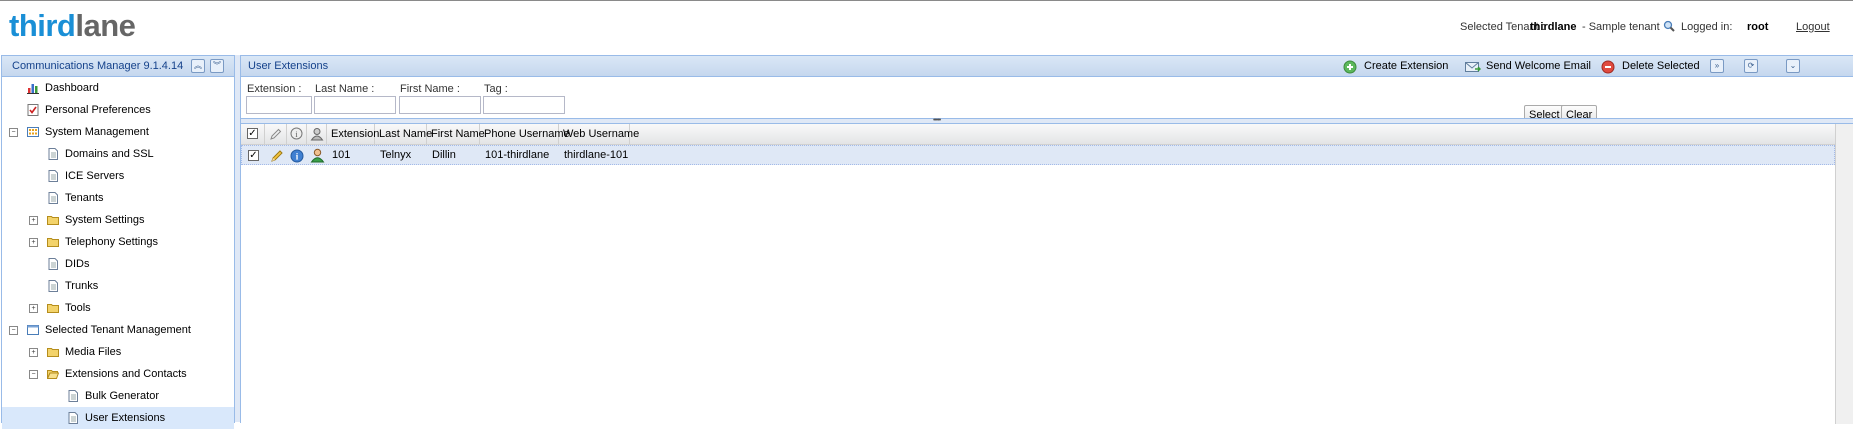  I want to click on tree-item-trunks: Trunks, so click(118, 286).